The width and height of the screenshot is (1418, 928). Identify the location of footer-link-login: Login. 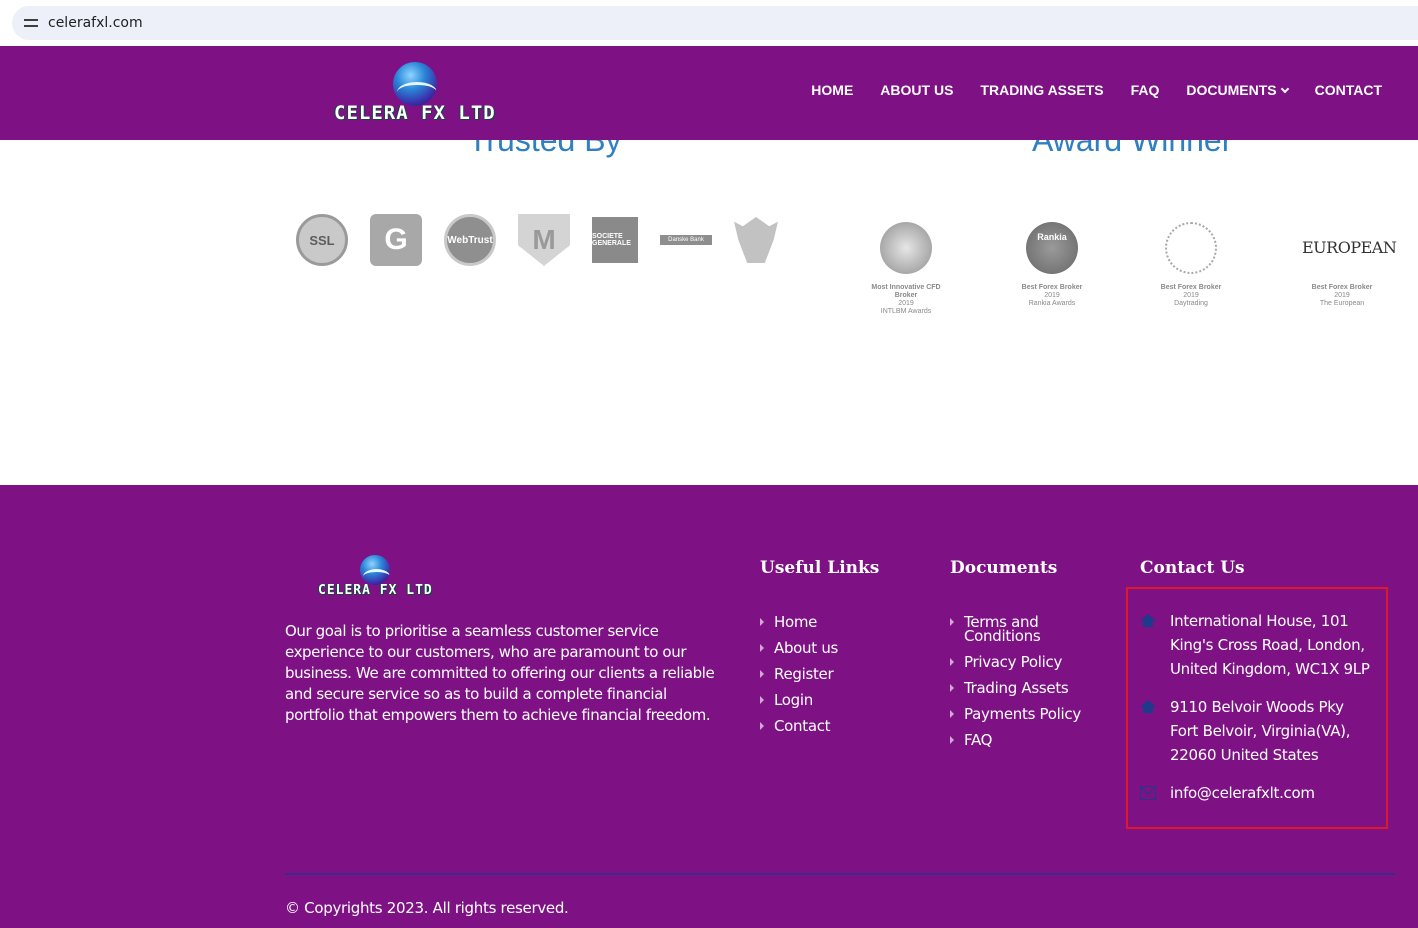
(799, 700).